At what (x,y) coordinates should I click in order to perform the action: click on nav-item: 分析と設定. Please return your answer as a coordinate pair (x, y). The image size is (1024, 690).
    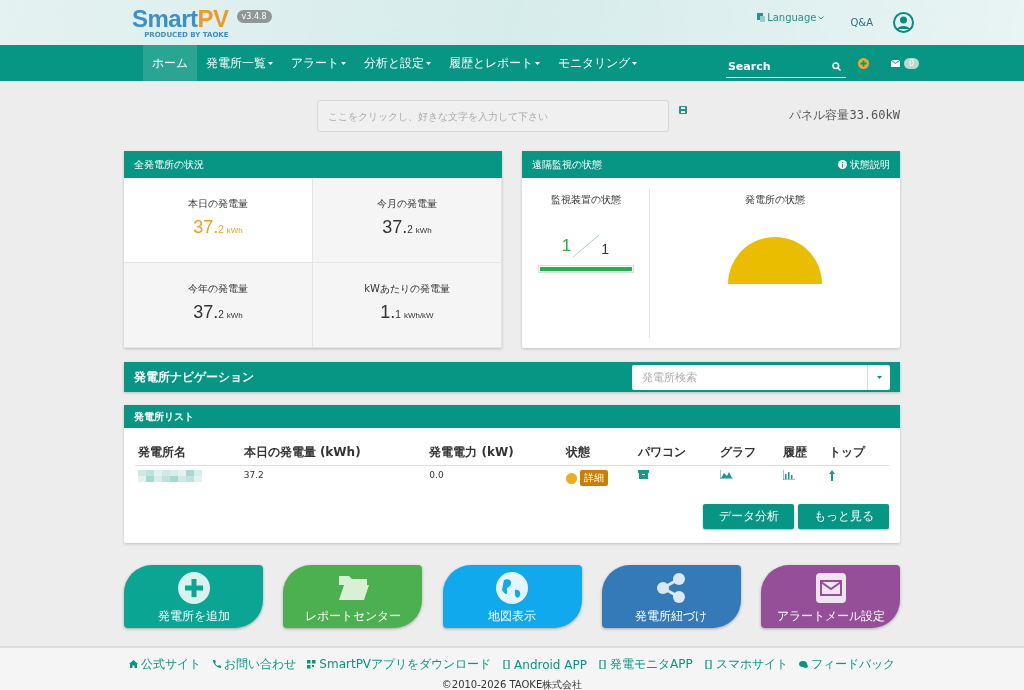
    Looking at the image, I should click on (397, 63).